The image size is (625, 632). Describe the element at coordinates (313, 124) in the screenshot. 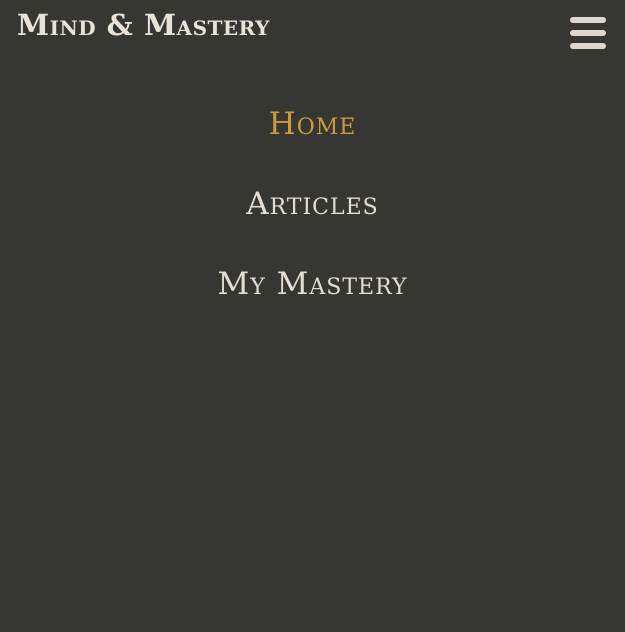

I see `nav-link-home: Home` at that location.